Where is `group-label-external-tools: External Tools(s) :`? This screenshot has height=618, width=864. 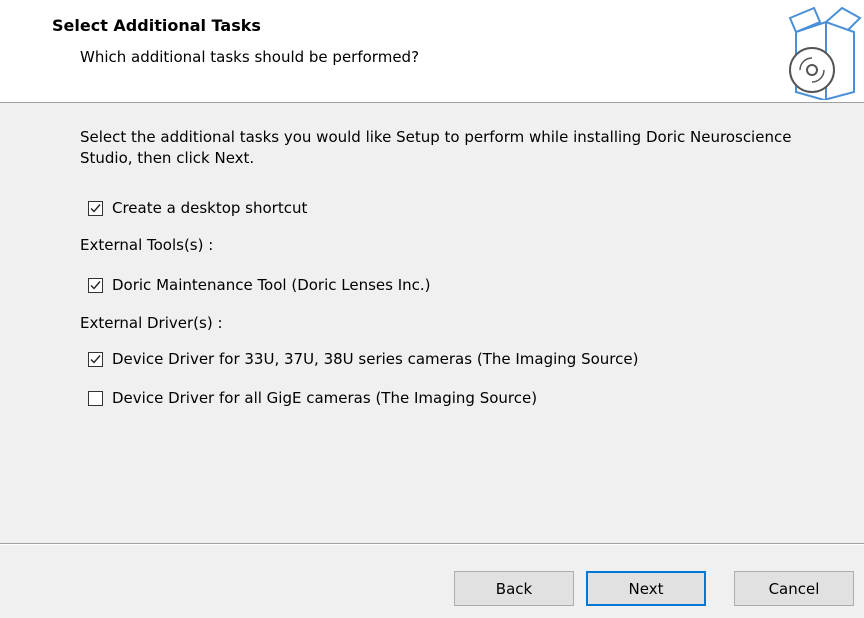
group-label-external-tools: External Tools(s) : is located at coordinates (147, 245).